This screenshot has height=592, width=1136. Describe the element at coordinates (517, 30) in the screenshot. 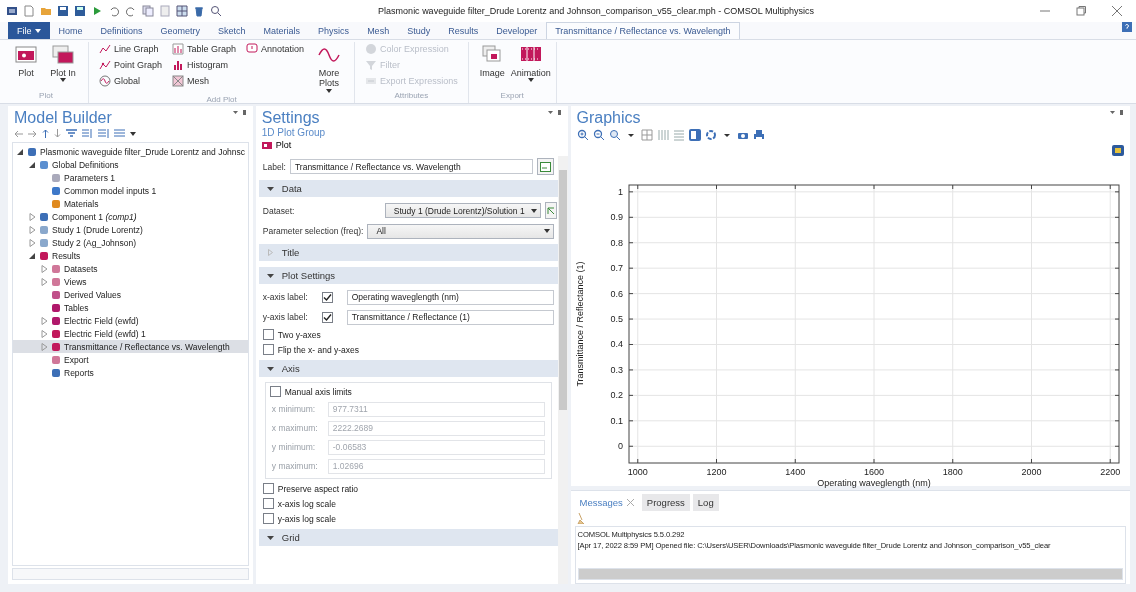

I see `ribbon-tab: Developer` at that location.